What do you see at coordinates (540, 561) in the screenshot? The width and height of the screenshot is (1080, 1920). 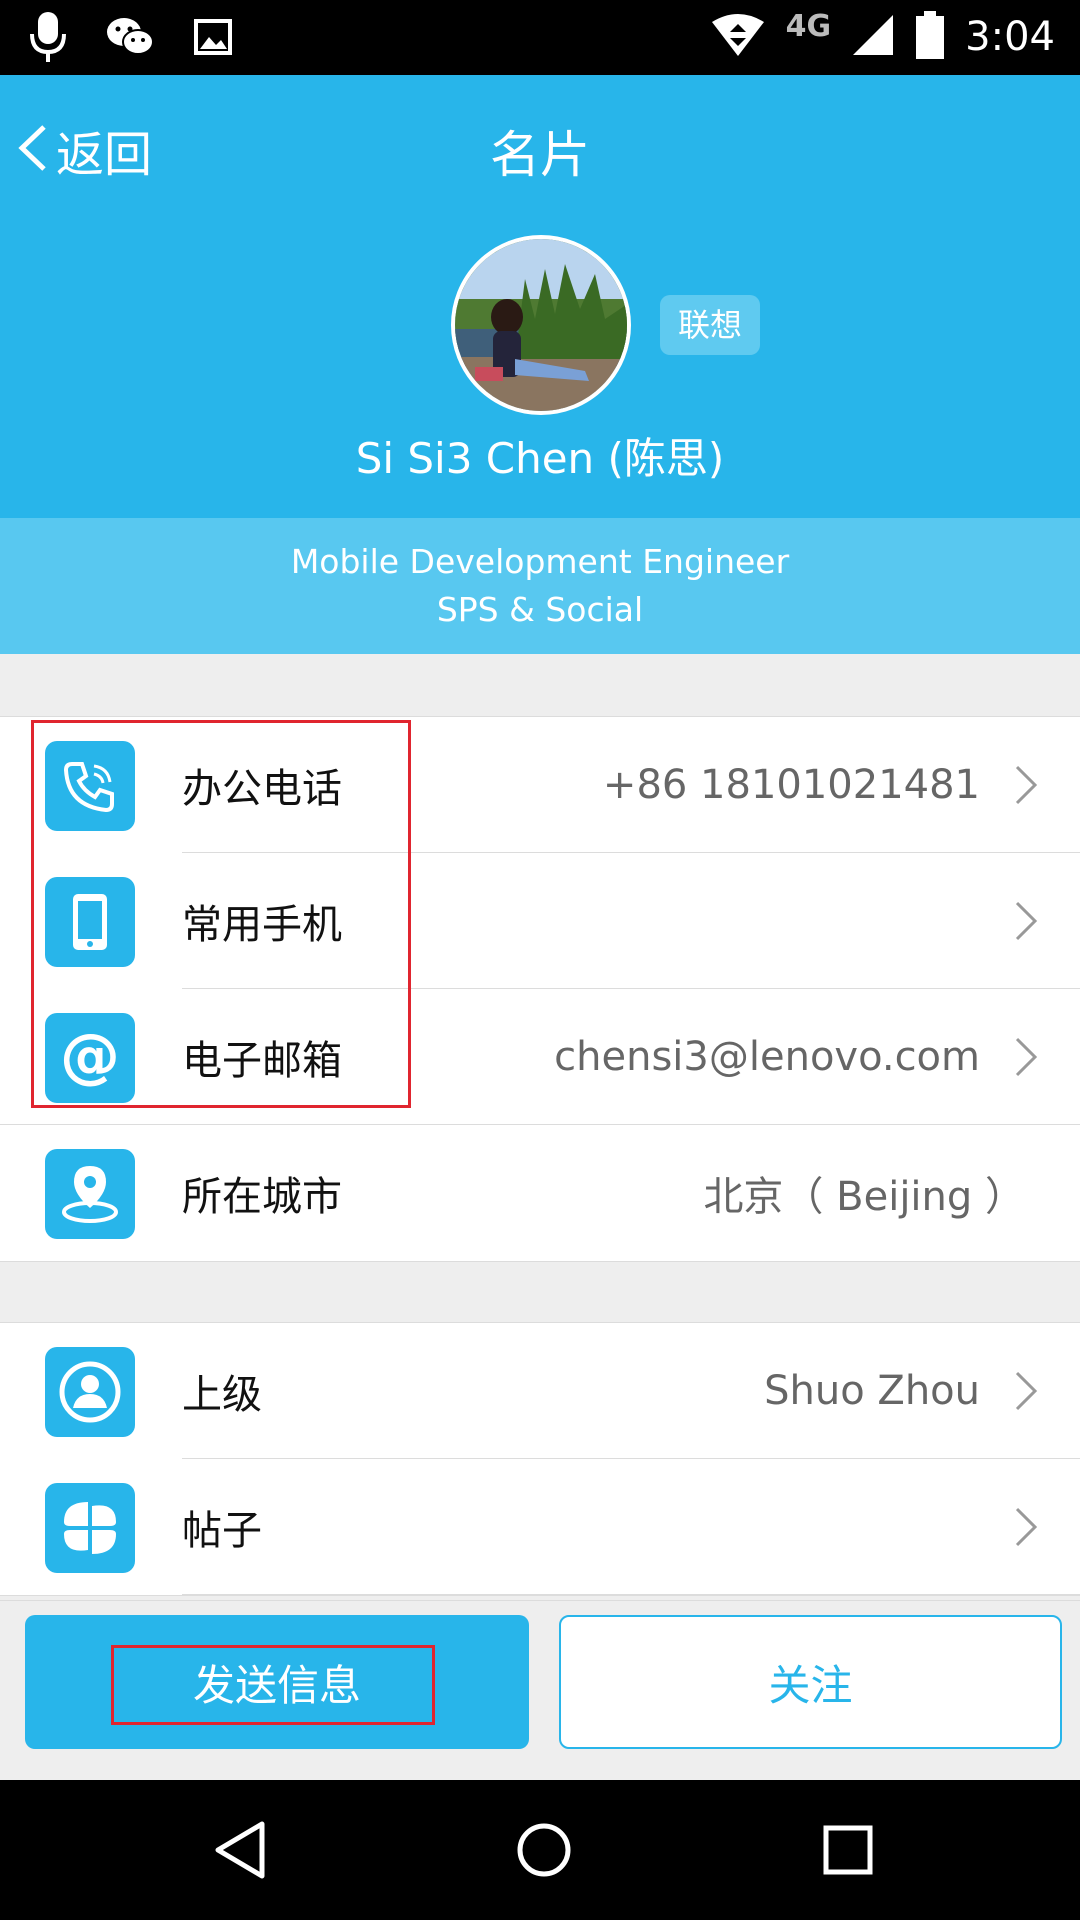 I see `job-title: Mobile Development Engineer` at bounding box center [540, 561].